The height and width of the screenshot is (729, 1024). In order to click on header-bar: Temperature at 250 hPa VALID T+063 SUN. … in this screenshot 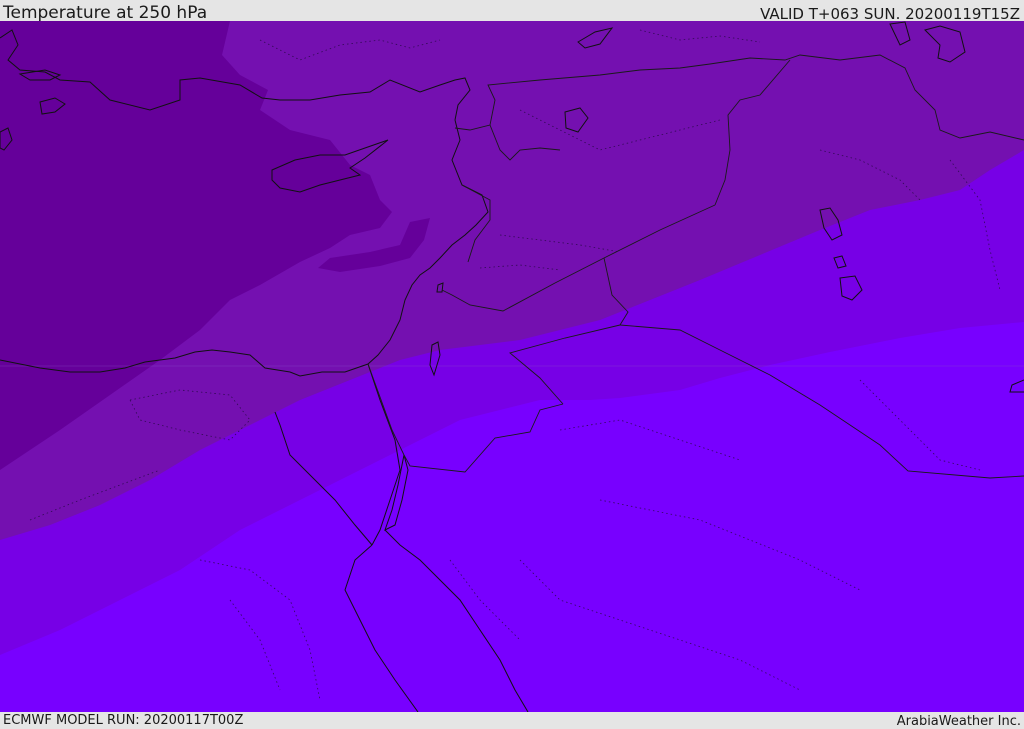, I will do `click(512, 10)`.